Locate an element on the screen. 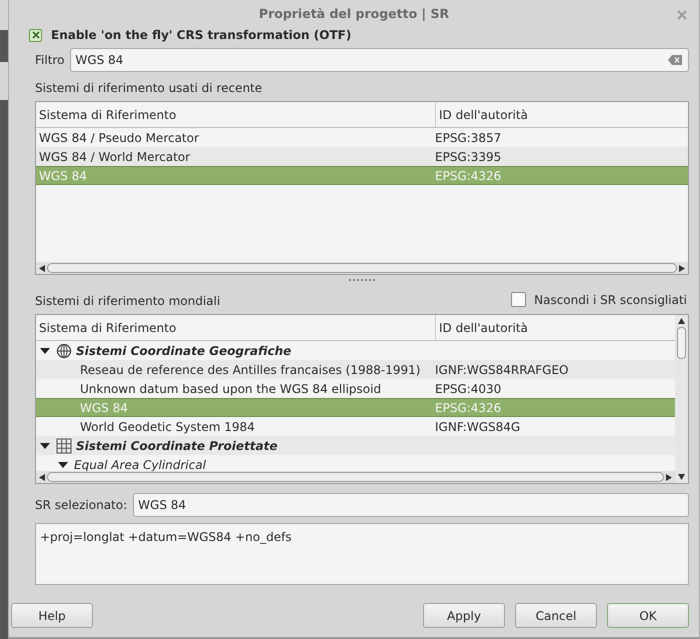 Image resolution: width=700 pixels, height=639 pixels. help-button: Help is located at coordinates (52, 615).